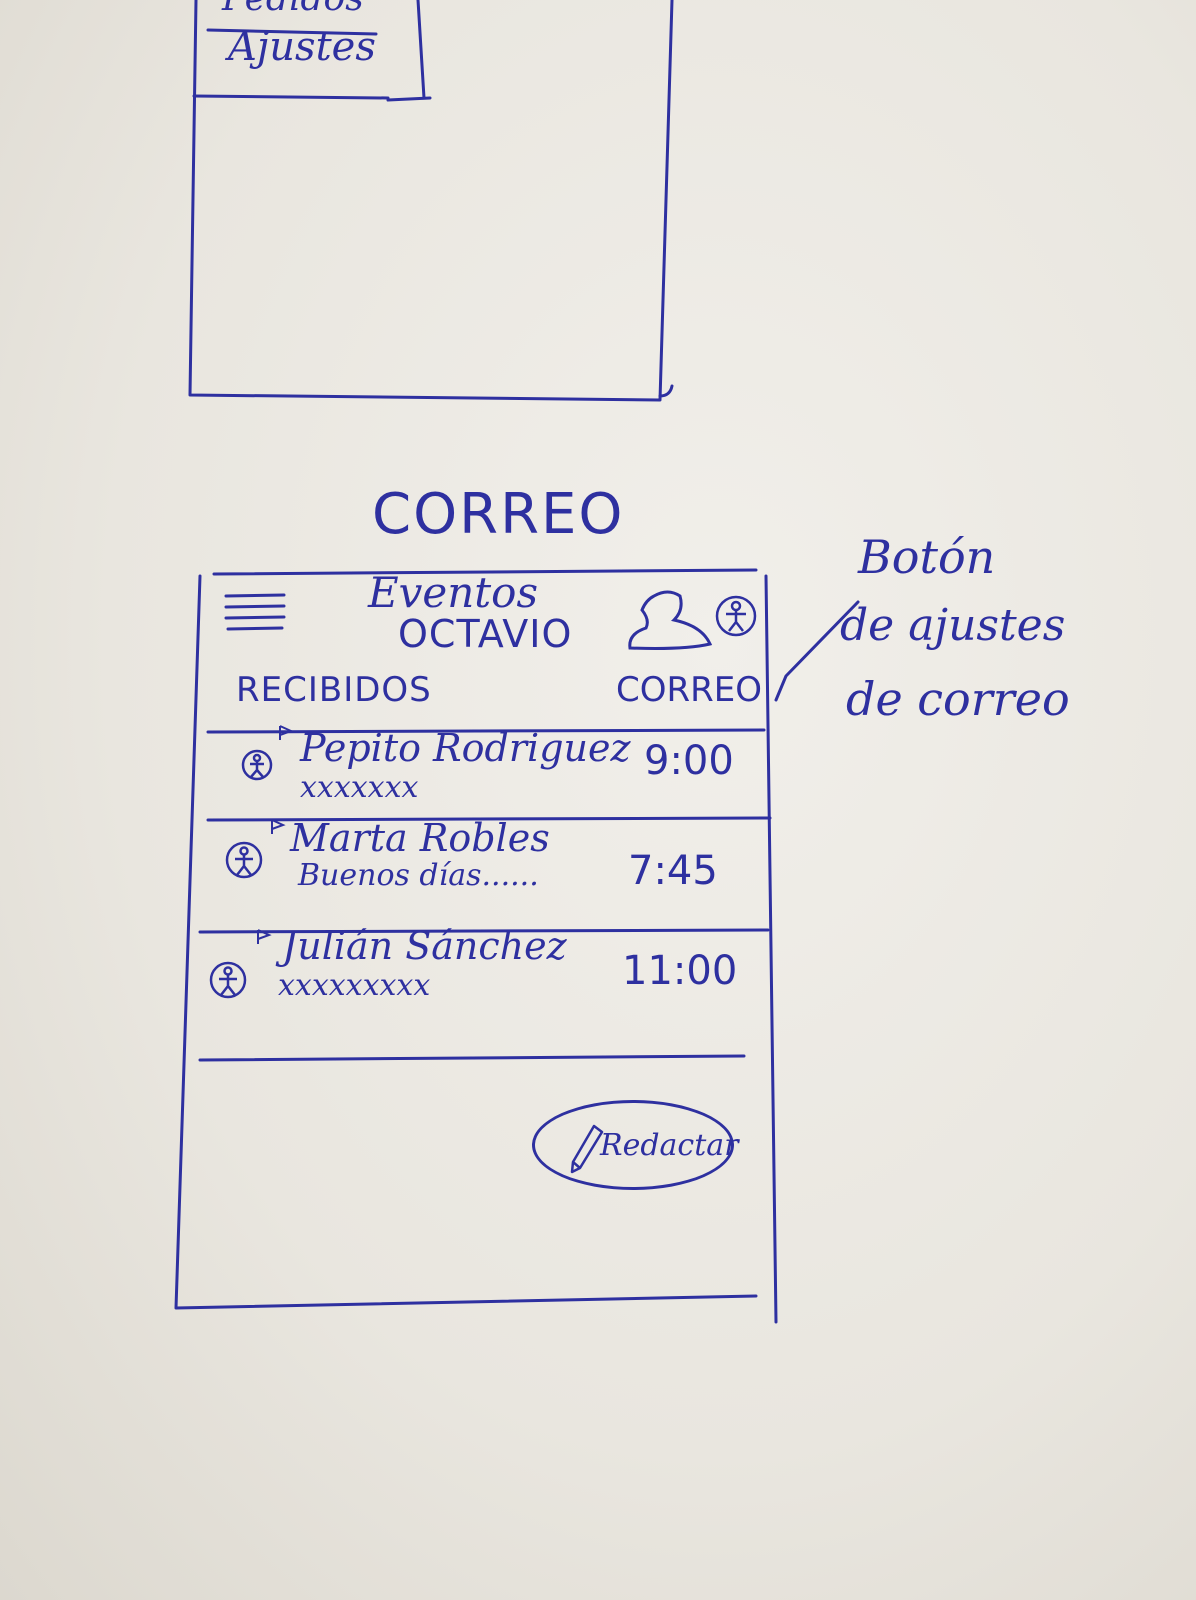  Describe the element at coordinates (587, 1149) in the screenshot. I see `pencil-icon` at that location.